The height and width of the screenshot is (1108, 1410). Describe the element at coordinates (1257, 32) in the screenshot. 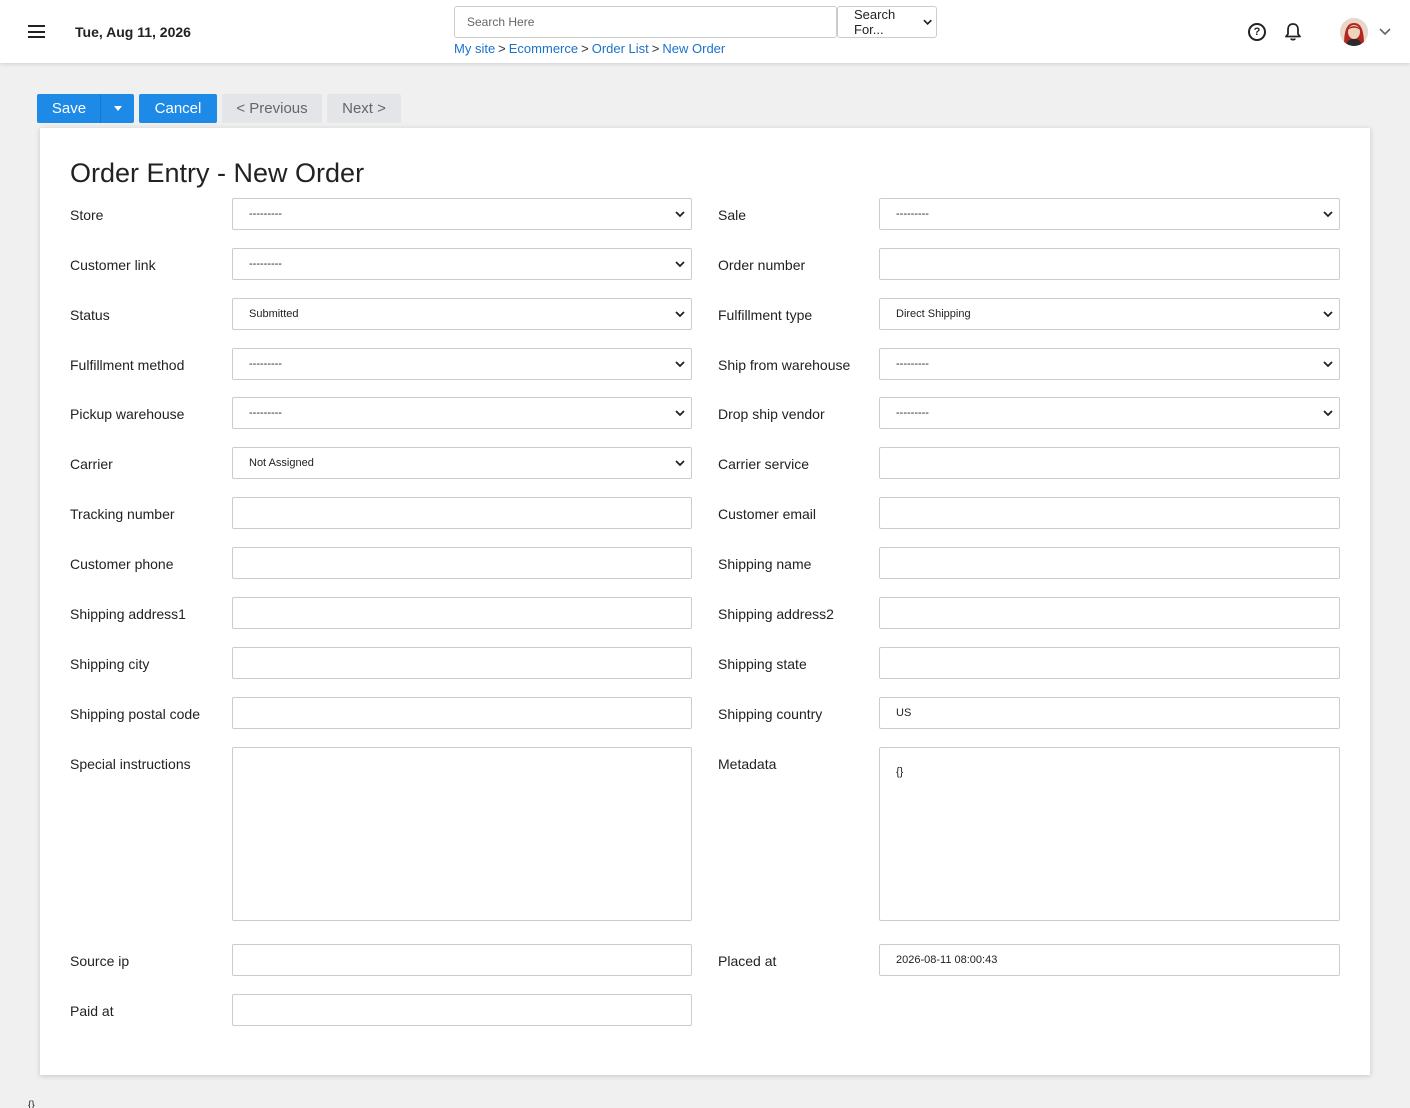

I see `help-icon: ?` at that location.